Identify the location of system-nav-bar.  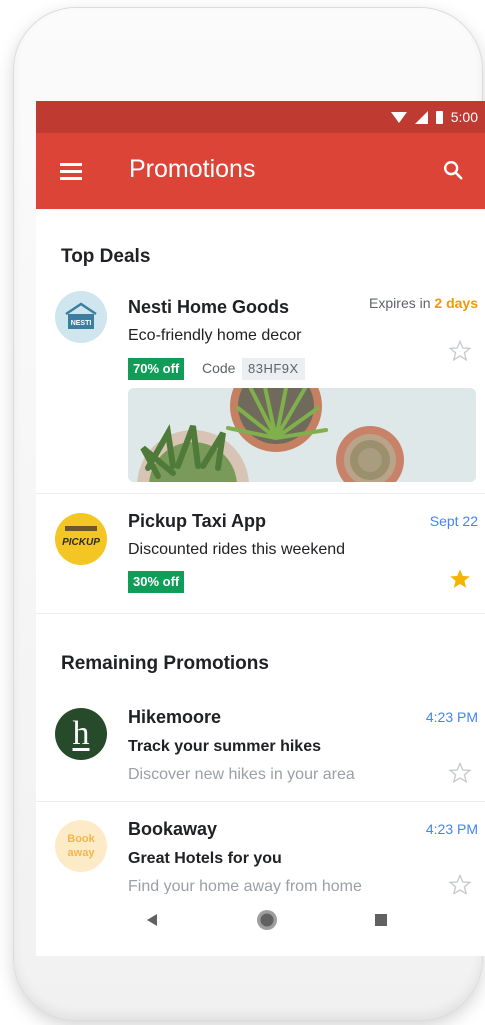
(260, 925).